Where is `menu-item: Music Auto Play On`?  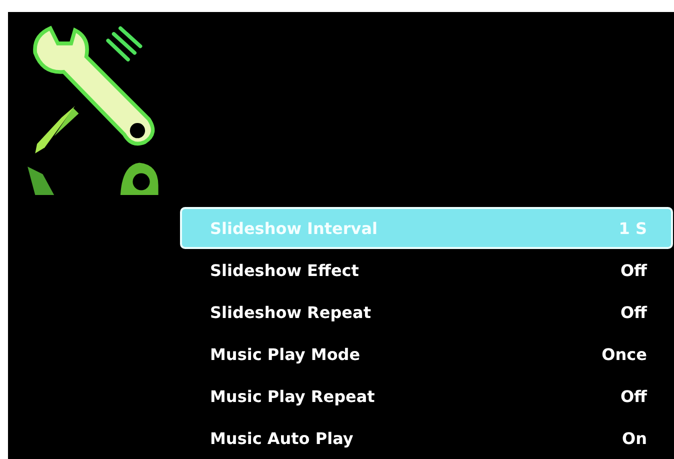
menu-item: Music Auto Play On is located at coordinates (426, 438).